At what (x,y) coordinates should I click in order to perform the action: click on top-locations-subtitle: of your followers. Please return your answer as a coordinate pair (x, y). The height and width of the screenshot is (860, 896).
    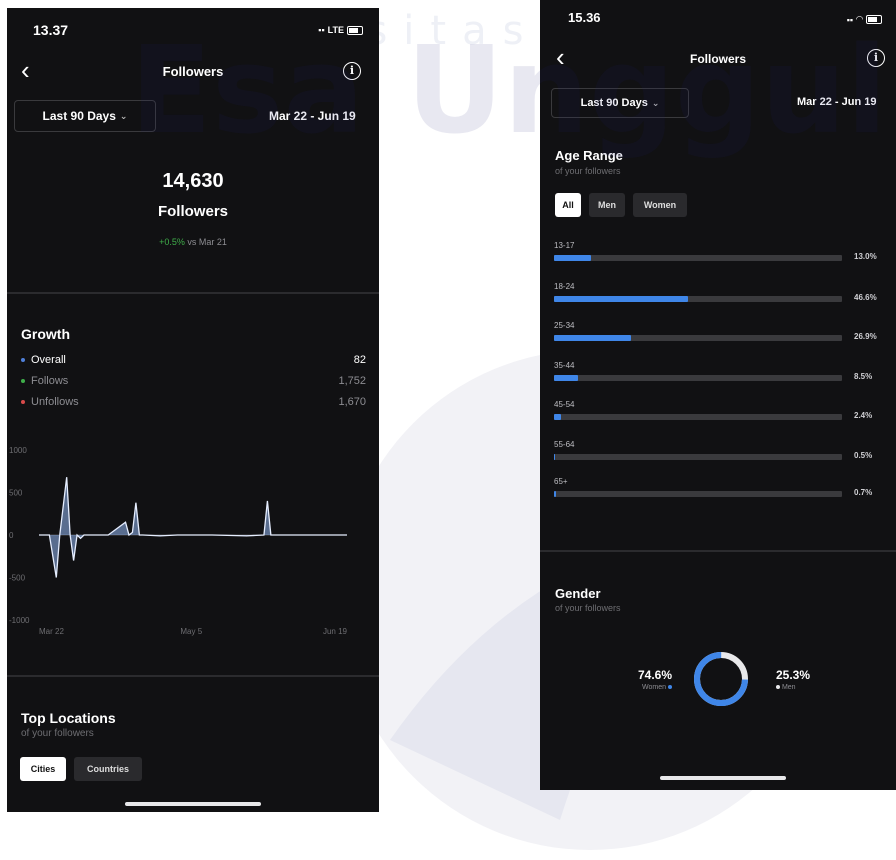
    Looking at the image, I should click on (57, 733).